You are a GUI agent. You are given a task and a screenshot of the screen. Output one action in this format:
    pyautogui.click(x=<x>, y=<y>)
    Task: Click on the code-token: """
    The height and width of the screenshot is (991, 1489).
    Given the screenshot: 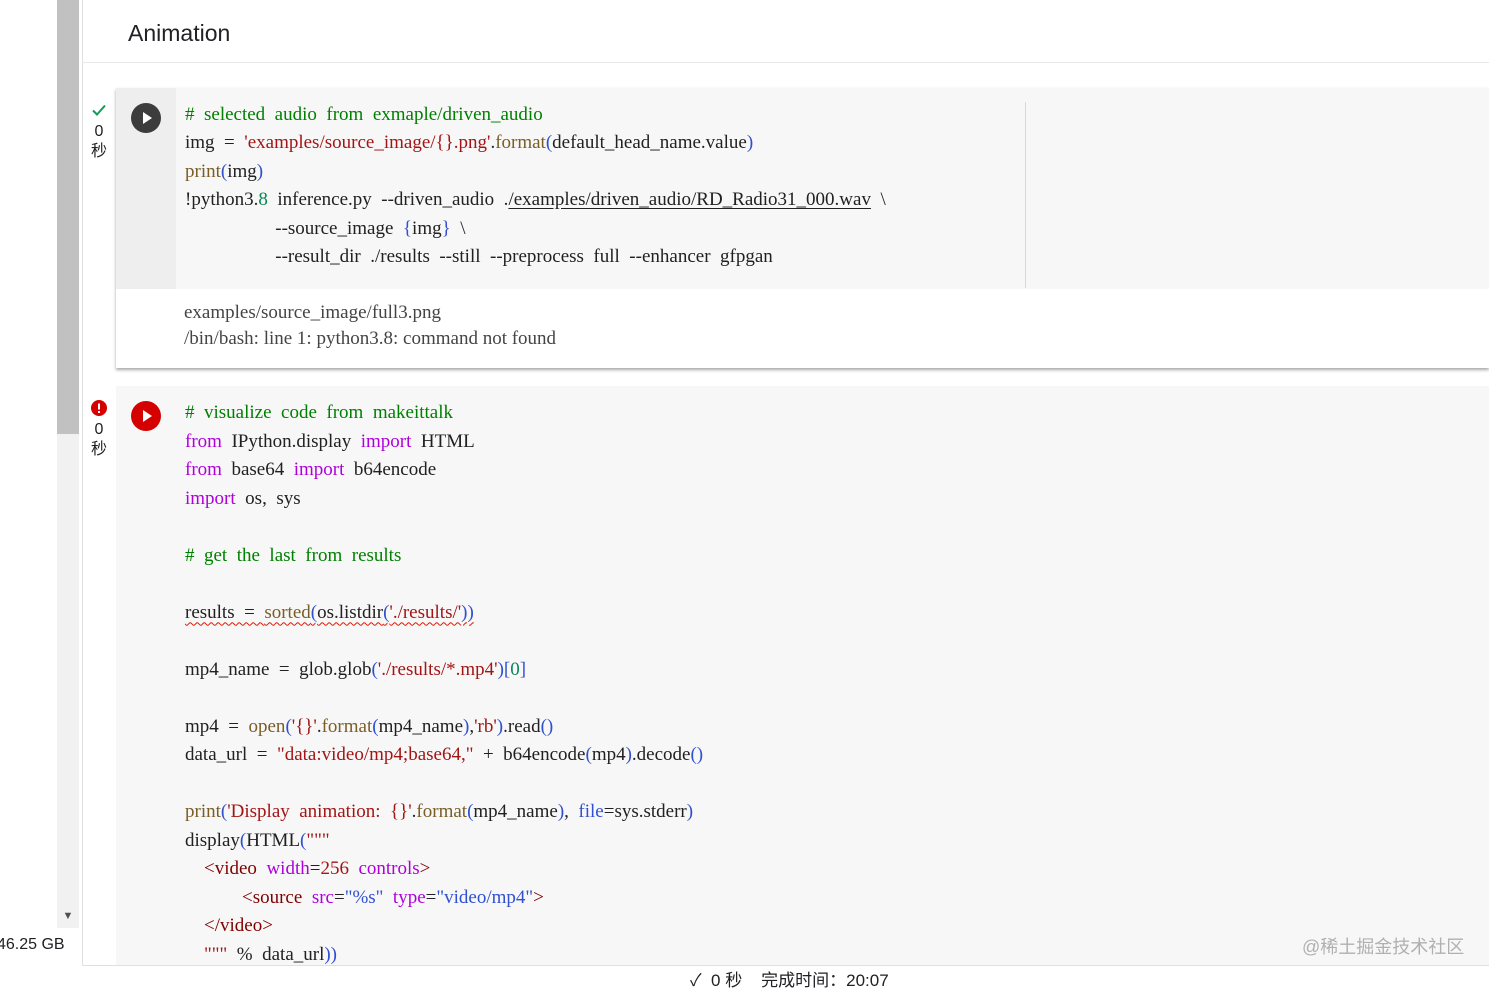 What is the action you would take?
    pyautogui.click(x=318, y=840)
    